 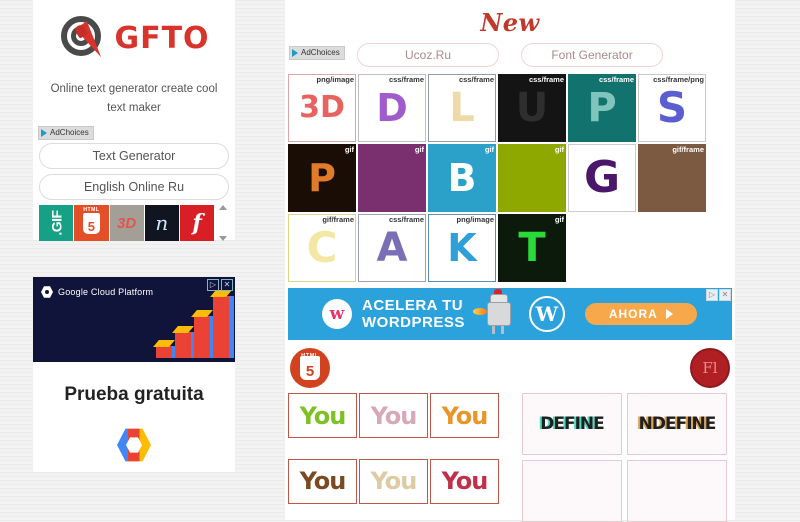 I want to click on top-toolbar: AdChoices Ucoz.Ru Font Generator, so click(x=510, y=56).